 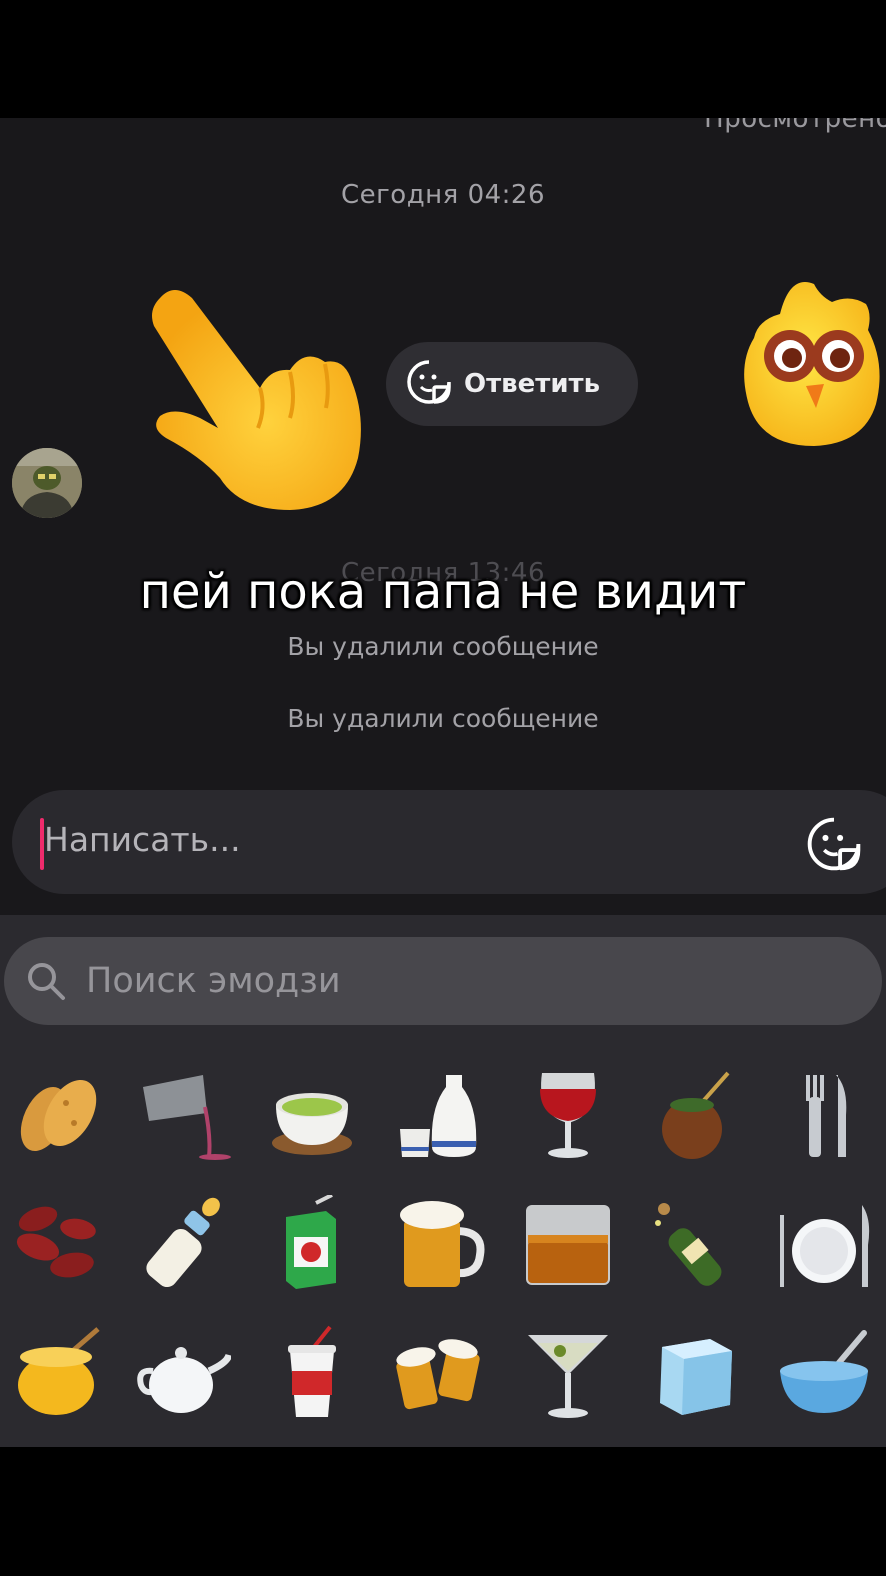 I want to click on fork-and-knife-emoji, so click(x=824, y=1115).